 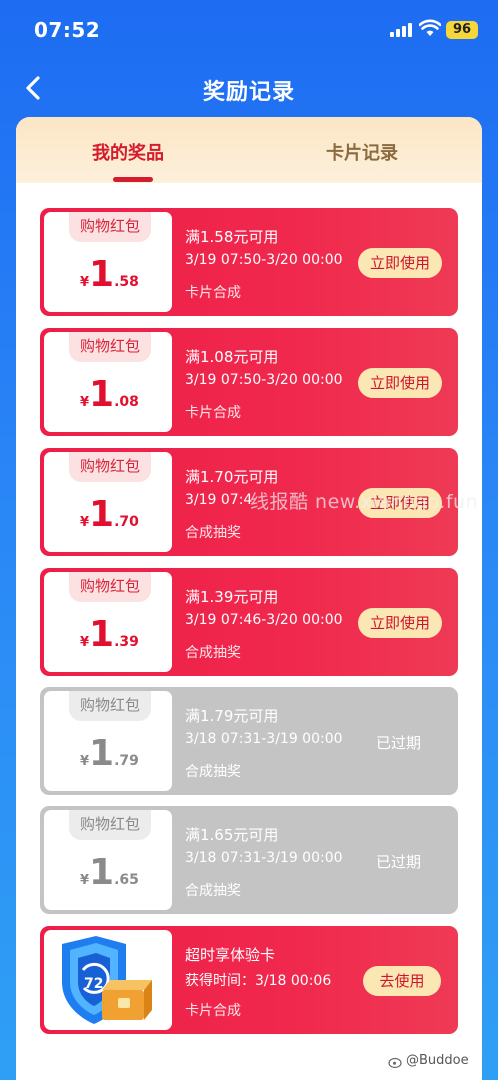 I want to click on coupon-amount: ¥1.70, so click(x=109, y=517).